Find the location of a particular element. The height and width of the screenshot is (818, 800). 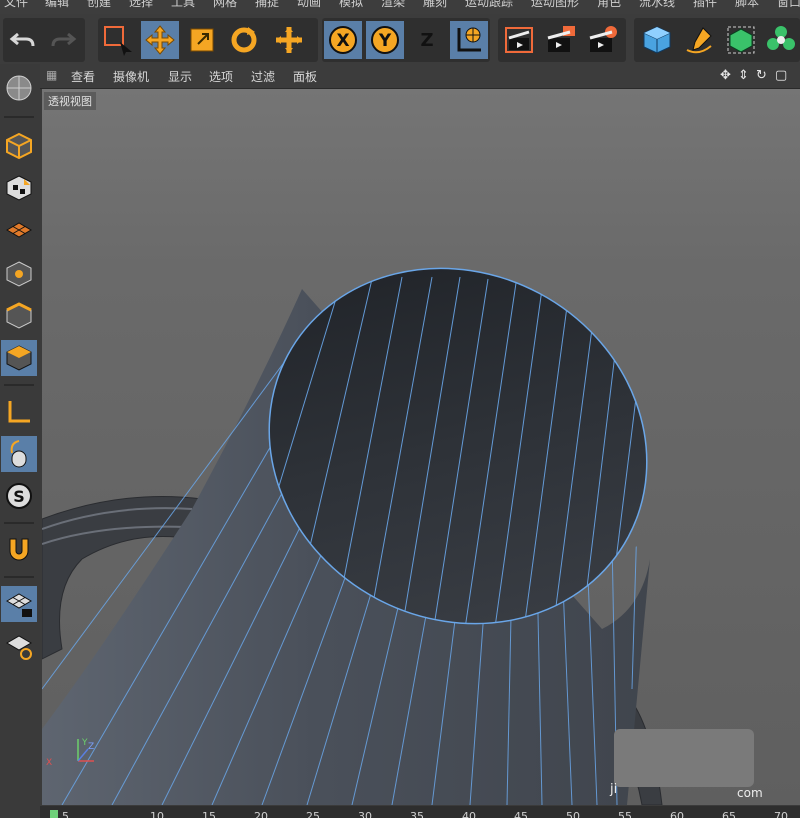

timeline-tick: 15 is located at coordinates (209, 814).